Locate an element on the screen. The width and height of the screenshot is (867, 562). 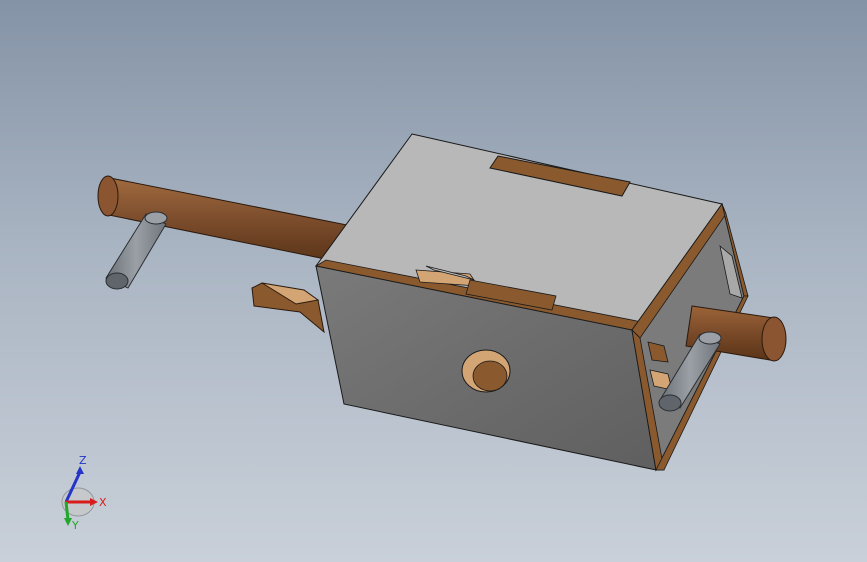
orientation-triad: Z X Y is located at coordinates (84, 492).